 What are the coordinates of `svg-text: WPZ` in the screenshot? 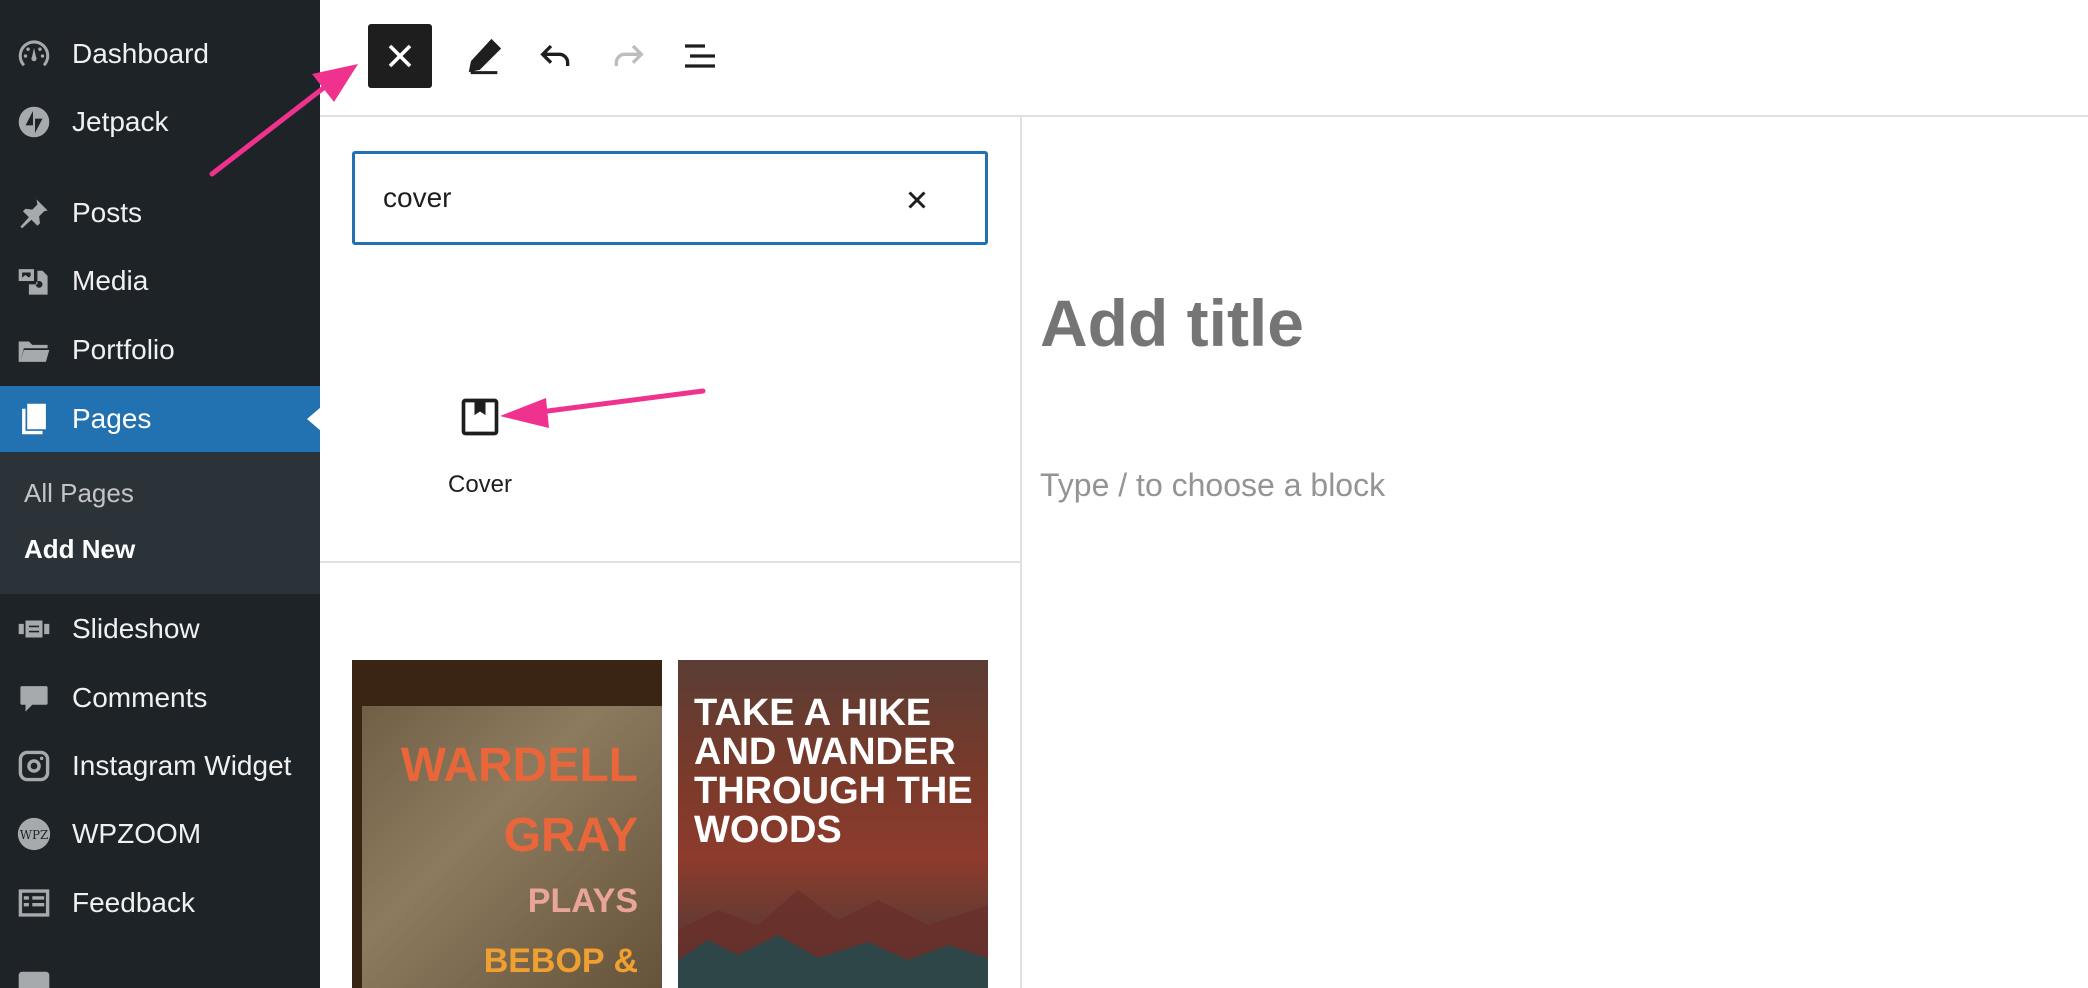 It's located at (34, 835).